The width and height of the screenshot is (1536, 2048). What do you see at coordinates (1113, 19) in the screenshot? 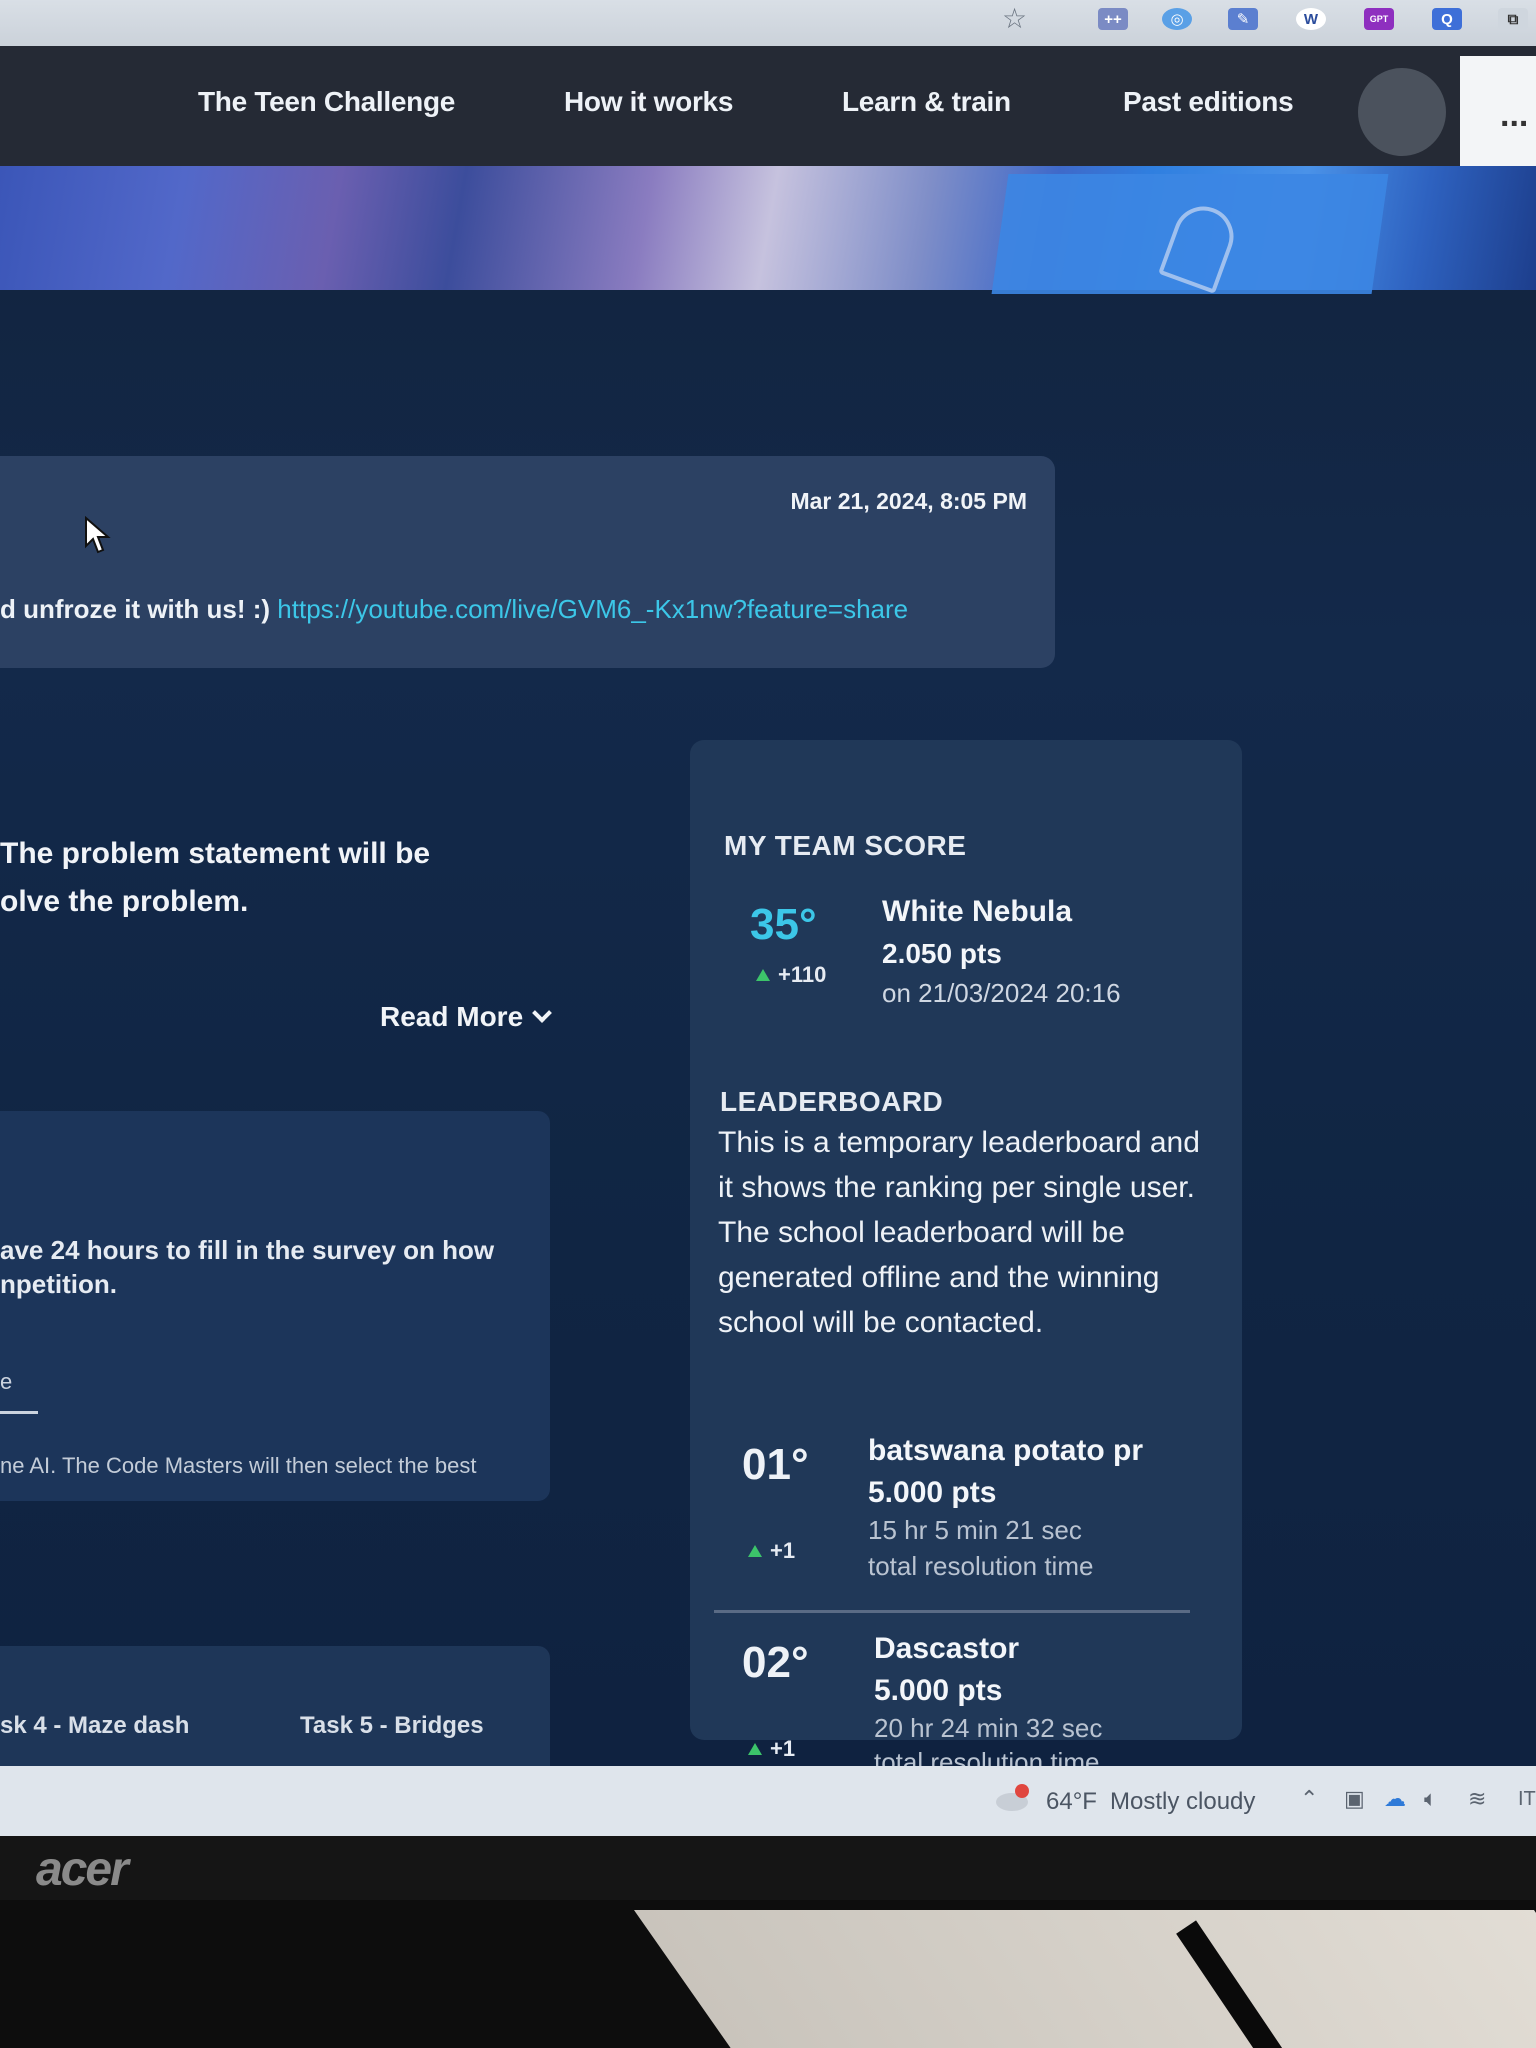
I see `extension-icon: ++` at bounding box center [1113, 19].